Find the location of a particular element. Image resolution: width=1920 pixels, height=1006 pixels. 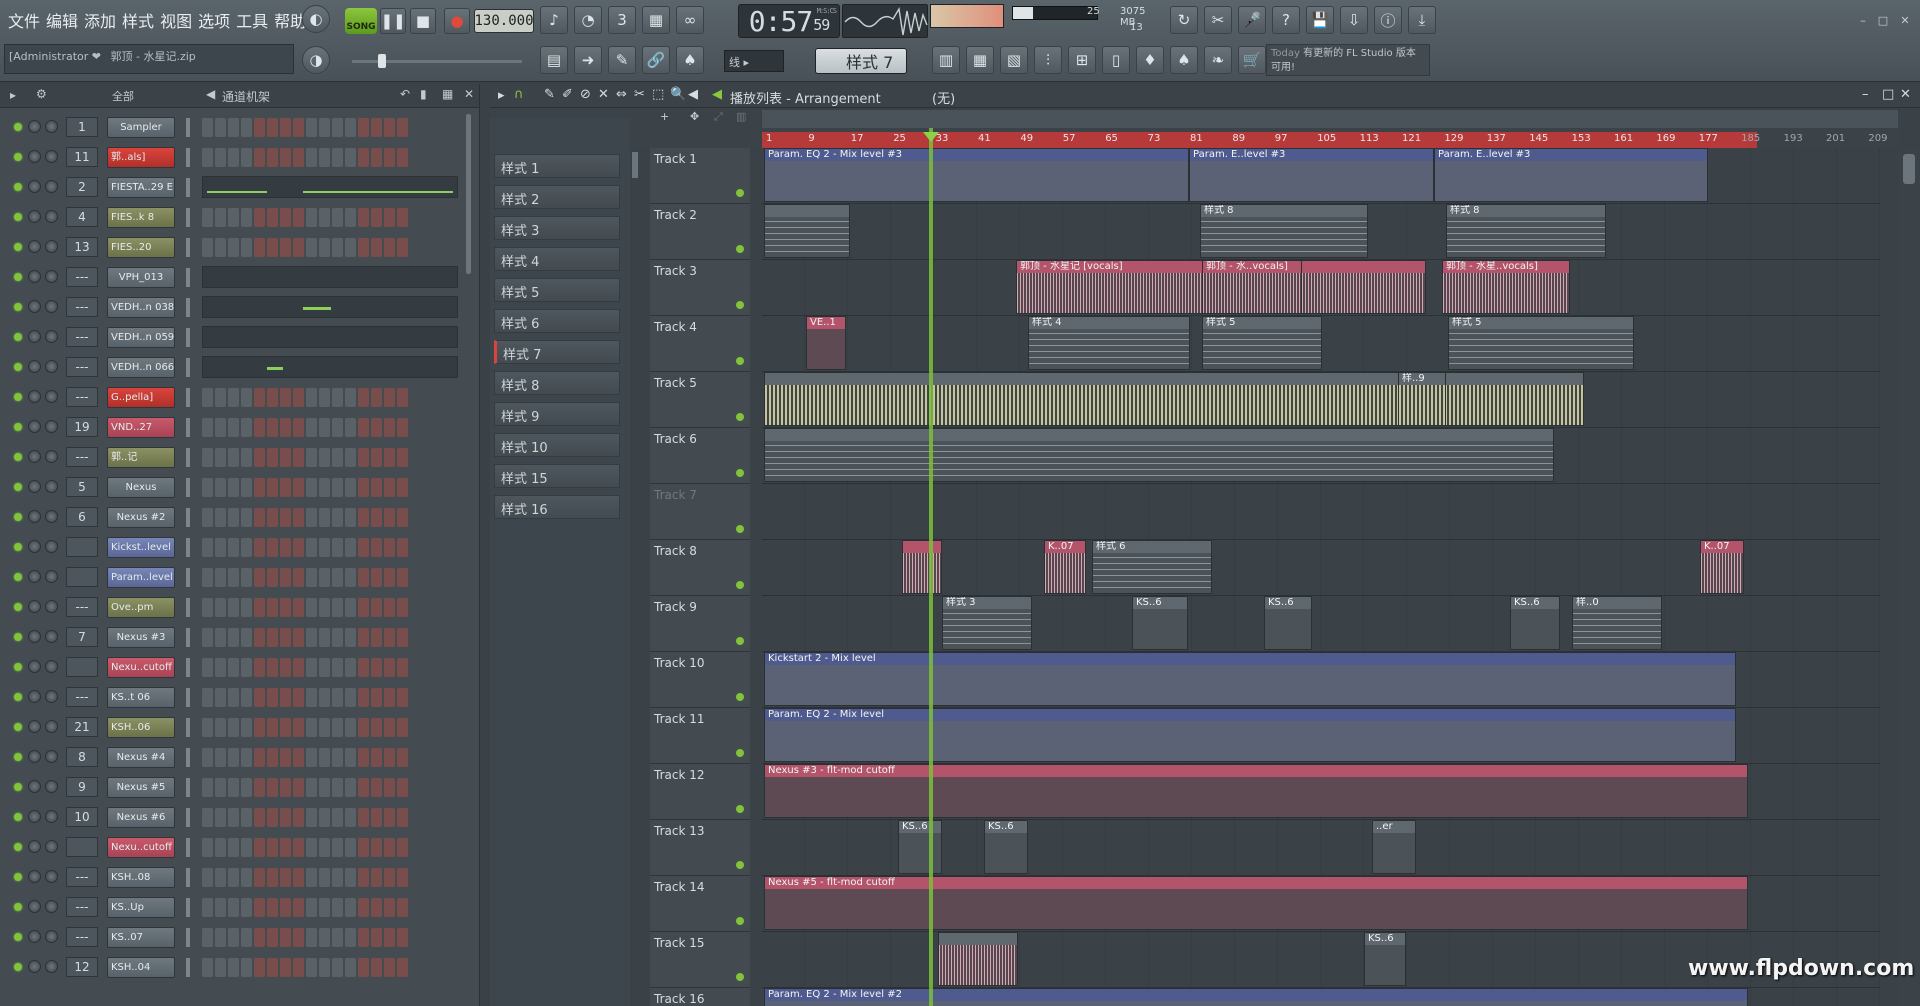

pattern-item: 样式 2 is located at coordinates (557, 197).